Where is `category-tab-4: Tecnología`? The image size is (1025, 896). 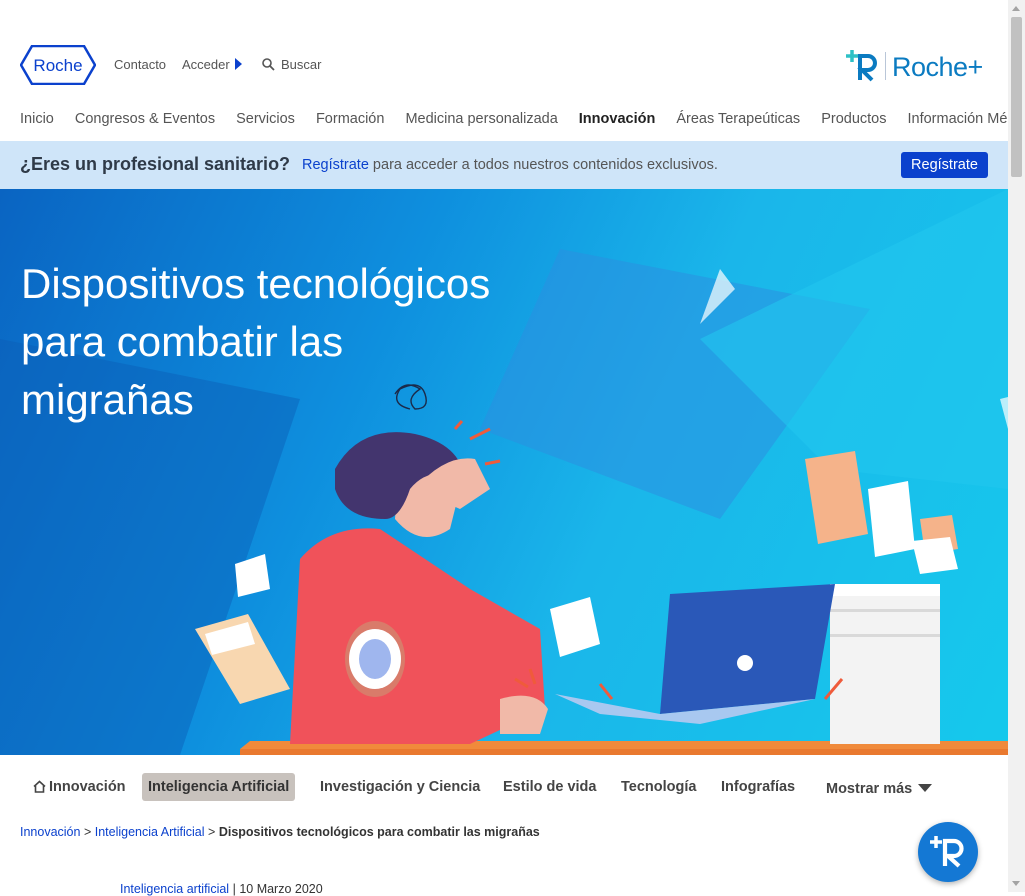 category-tab-4: Tecnología is located at coordinates (658, 787).